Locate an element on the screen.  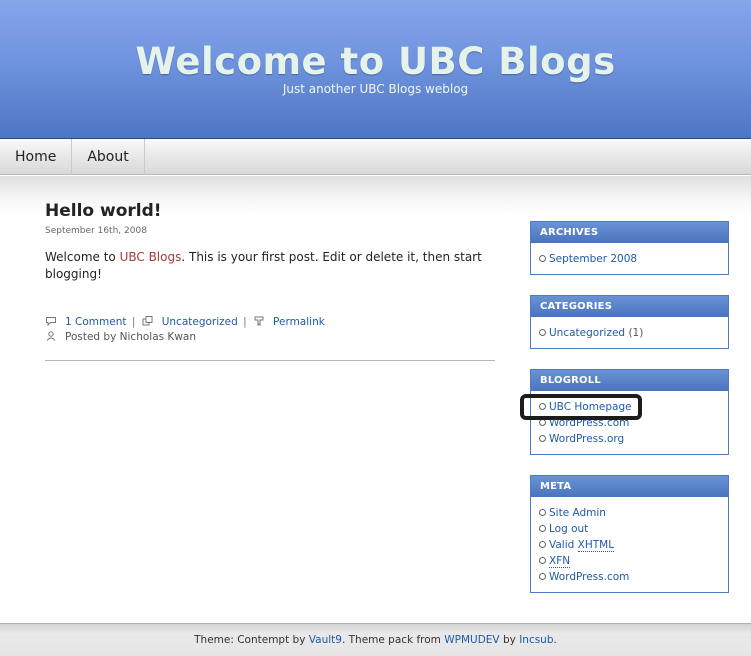
widget-title-archives: ARCHIVES is located at coordinates (629, 232).